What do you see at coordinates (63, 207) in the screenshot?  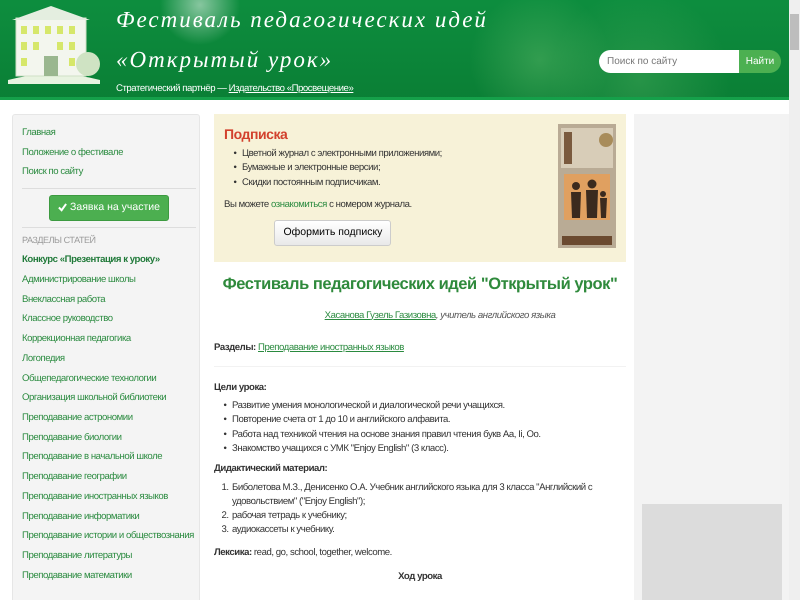 I see `check-icon` at bounding box center [63, 207].